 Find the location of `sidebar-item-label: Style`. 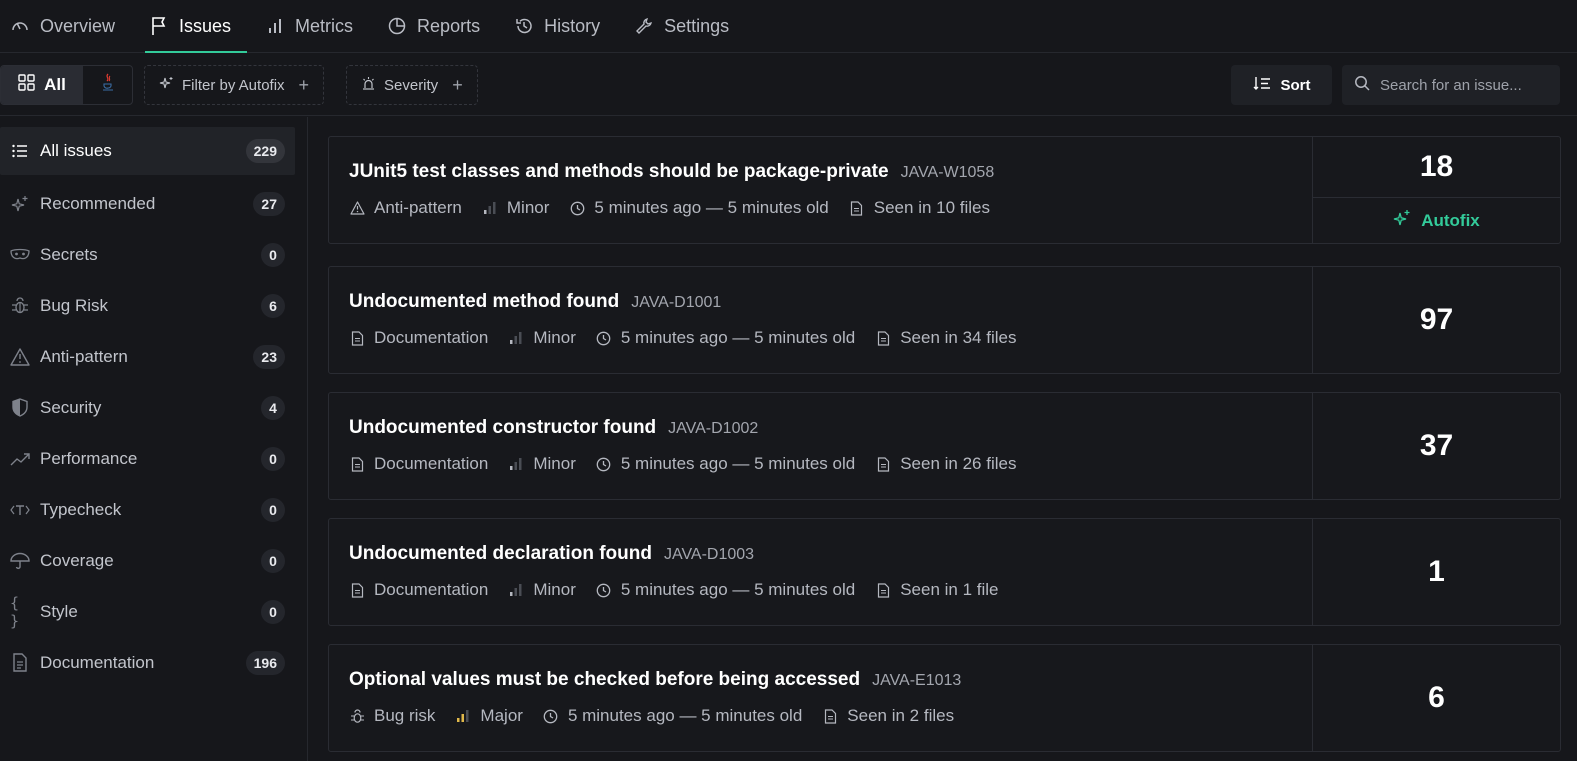

sidebar-item-label: Style is located at coordinates (59, 611).